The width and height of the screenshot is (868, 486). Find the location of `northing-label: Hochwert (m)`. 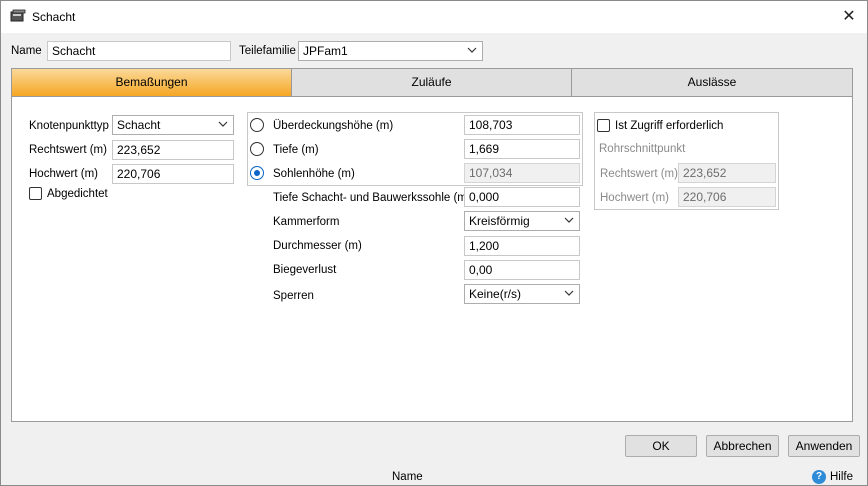

northing-label: Hochwert (m) is located at coordinates (64, 174).